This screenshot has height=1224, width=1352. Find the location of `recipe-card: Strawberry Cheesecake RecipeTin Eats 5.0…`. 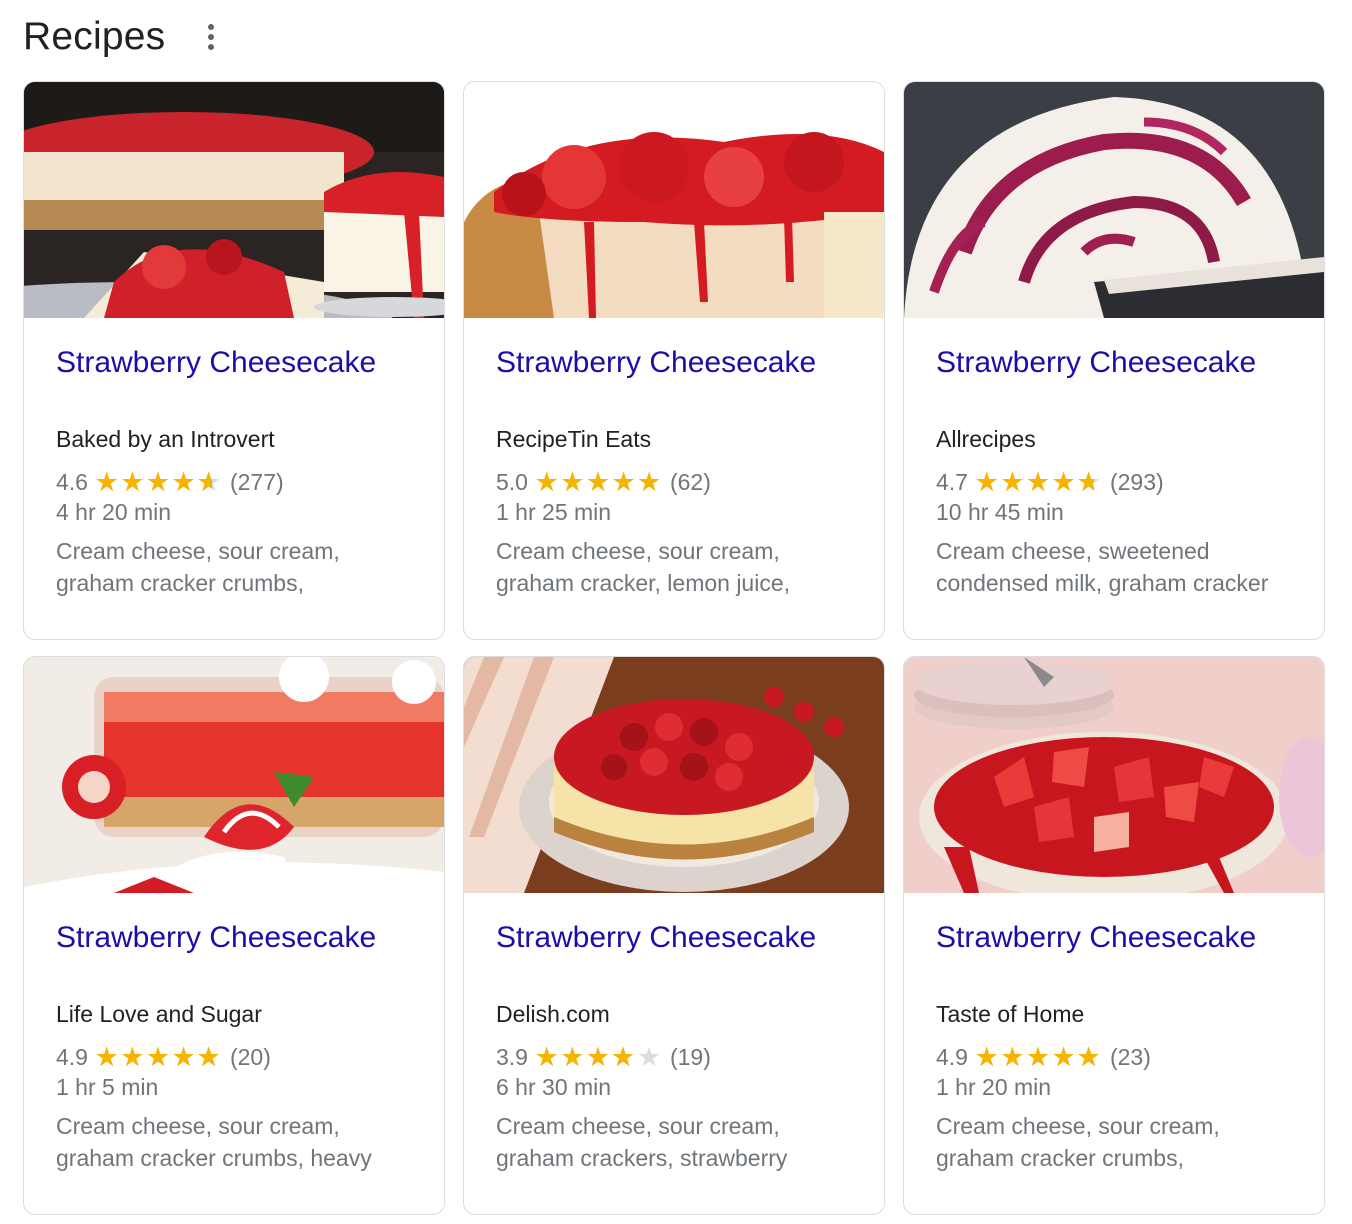

recipe-card: Strawberry Cheesecake RecipeTin Eats 5.0… is located at coordinates (674, 360).